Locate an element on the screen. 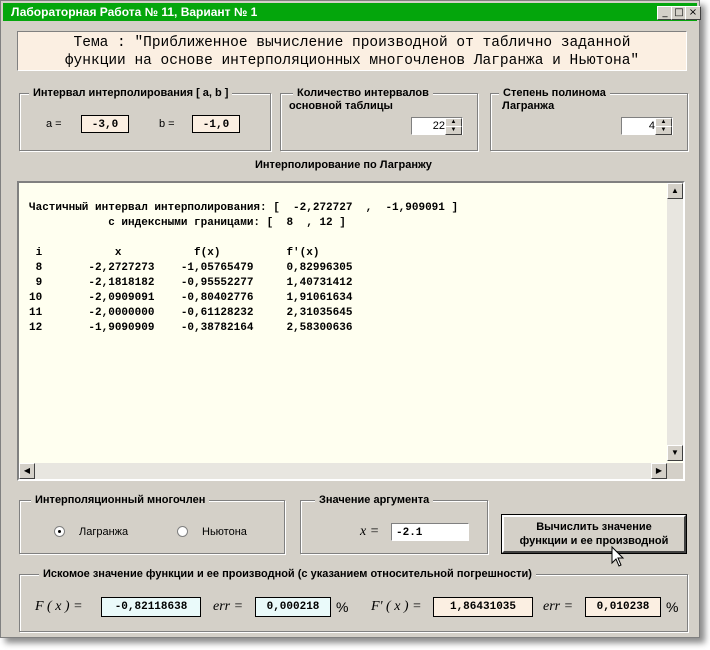 The width and height of the screenshot is (710, 650). df-value-field: 1,86431035 is located at coordinates (483, 607).